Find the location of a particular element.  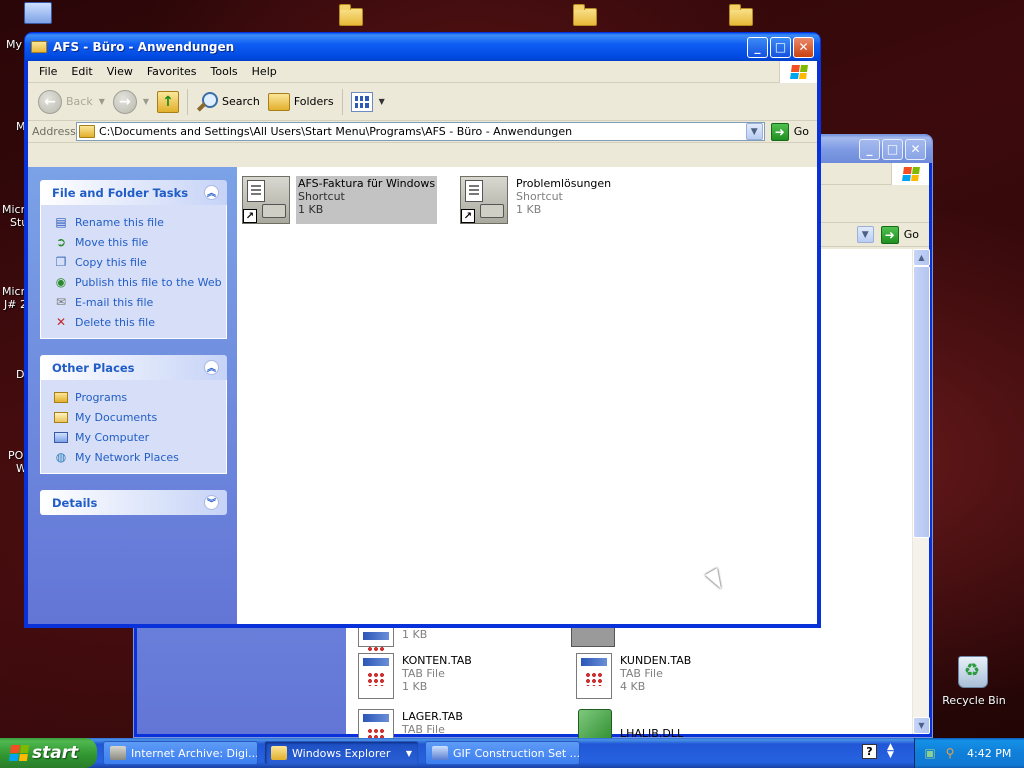

file-item: KUNDEN.TAB TAB File 4 KB is located at coordinates (634, 676).